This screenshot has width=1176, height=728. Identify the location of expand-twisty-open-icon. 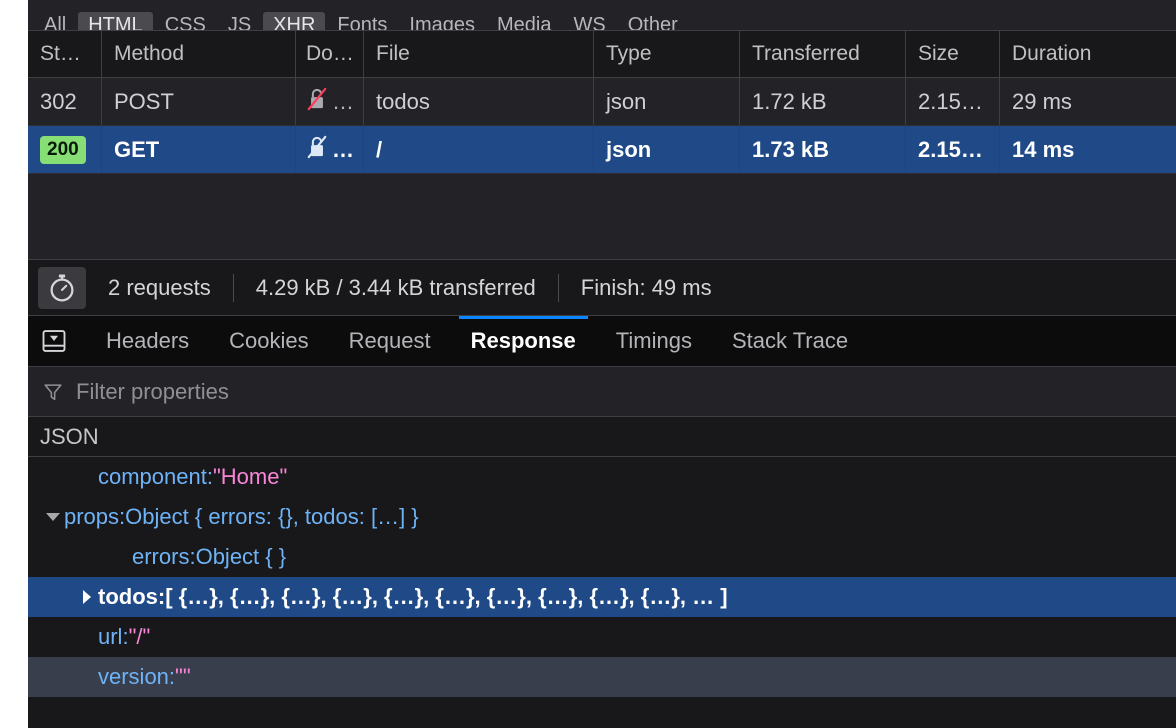
(53, 517).